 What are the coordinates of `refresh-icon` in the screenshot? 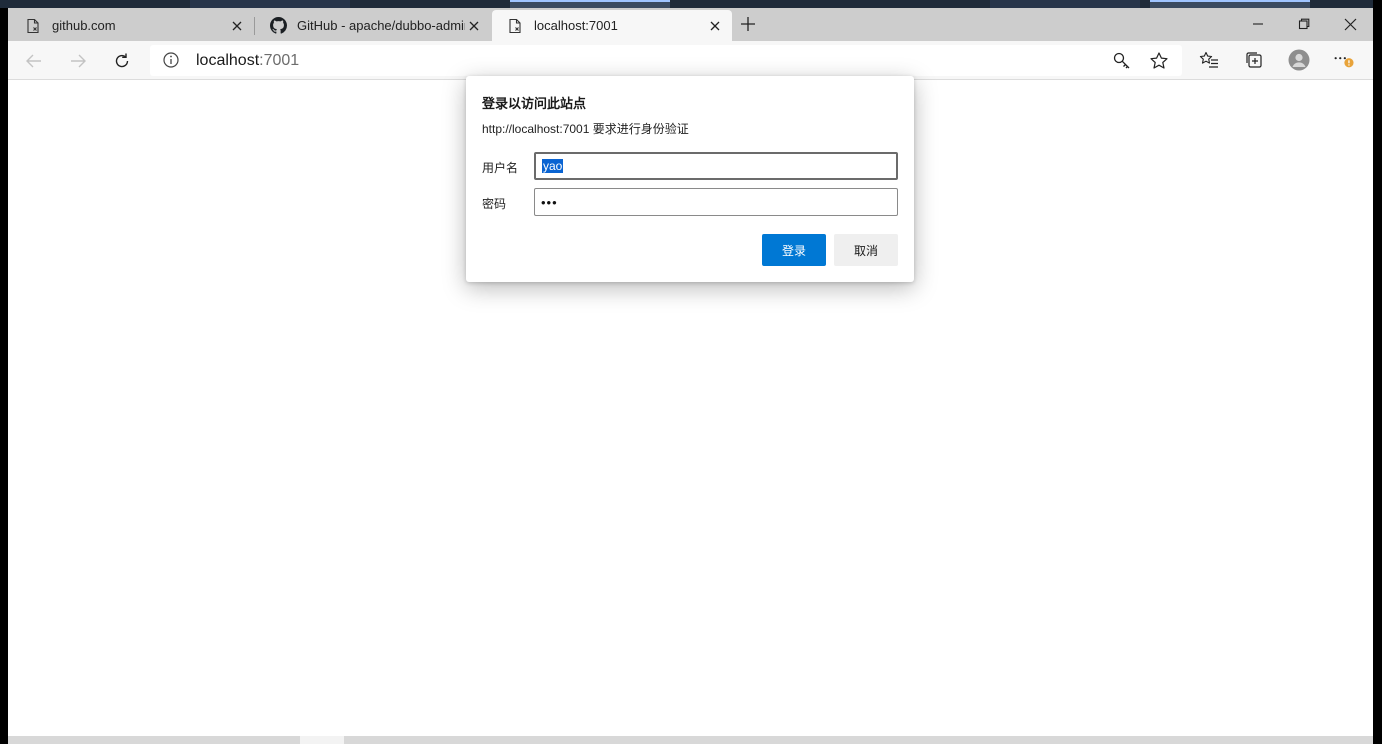 It's located at (122, 60).